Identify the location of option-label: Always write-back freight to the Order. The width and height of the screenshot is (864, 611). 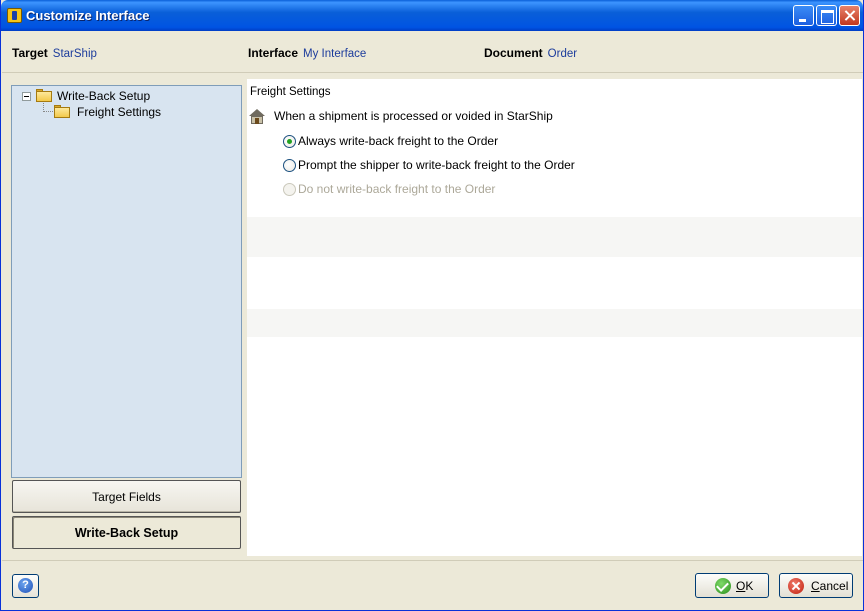
(398, 141).